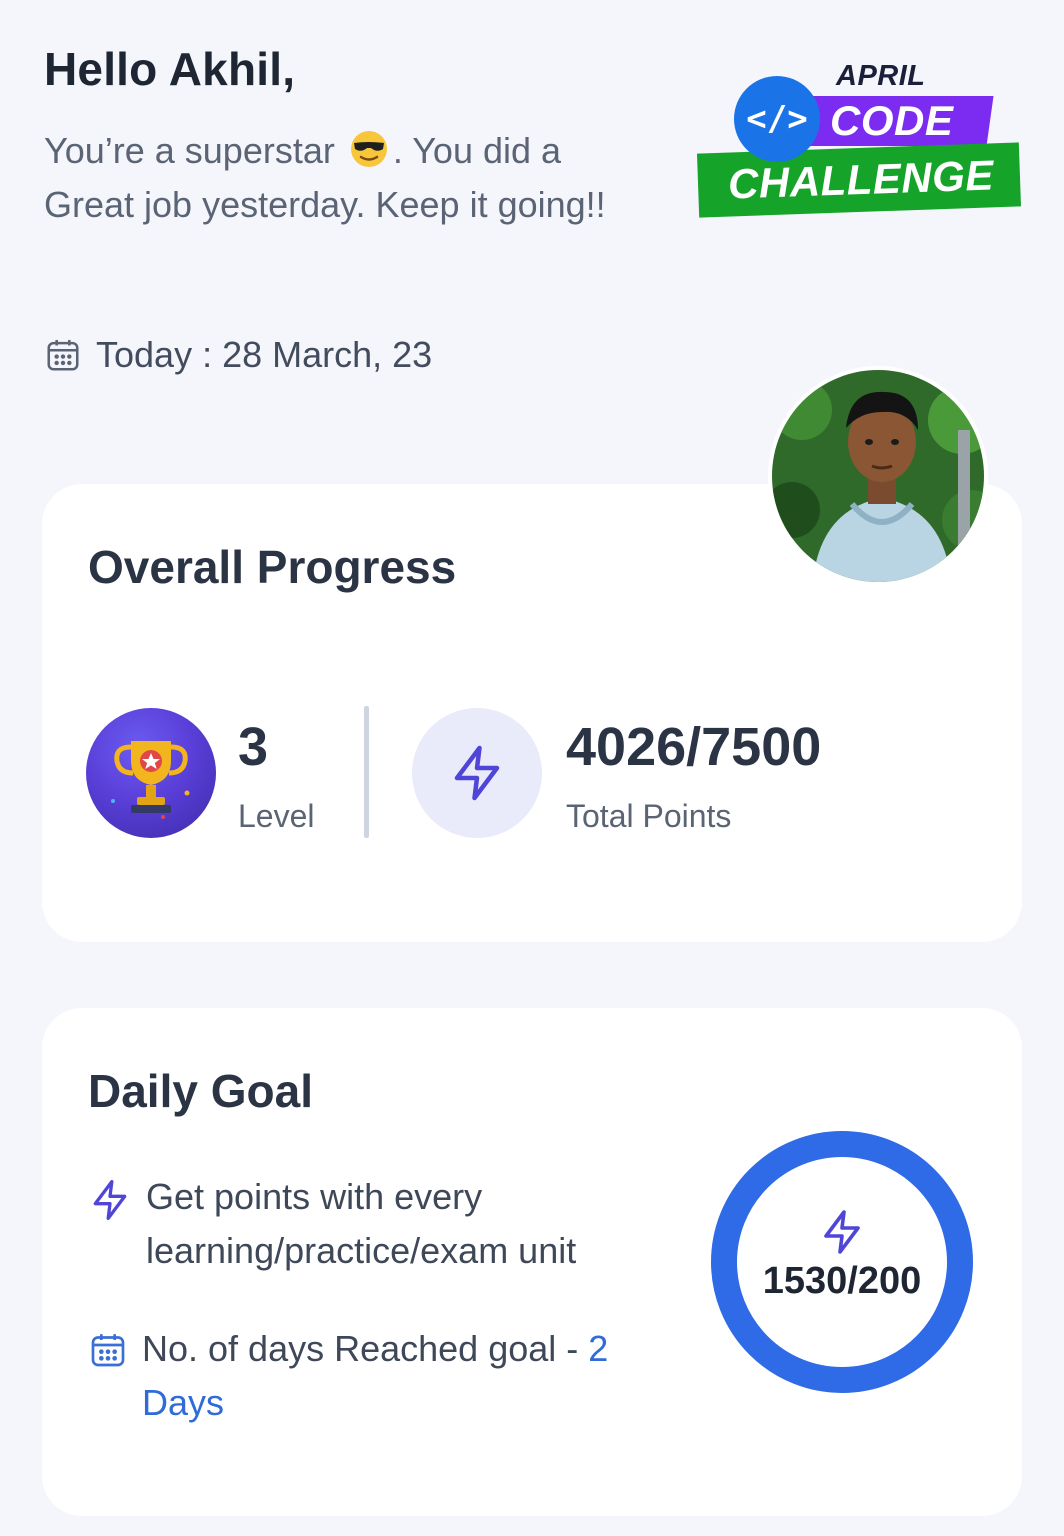 The image size is (1064, 1536). What do you see at coordinates (264, 354) in the screenshot?
I see `today-date-text: Today : 28 March, 23` at bounding box center [264, 354].